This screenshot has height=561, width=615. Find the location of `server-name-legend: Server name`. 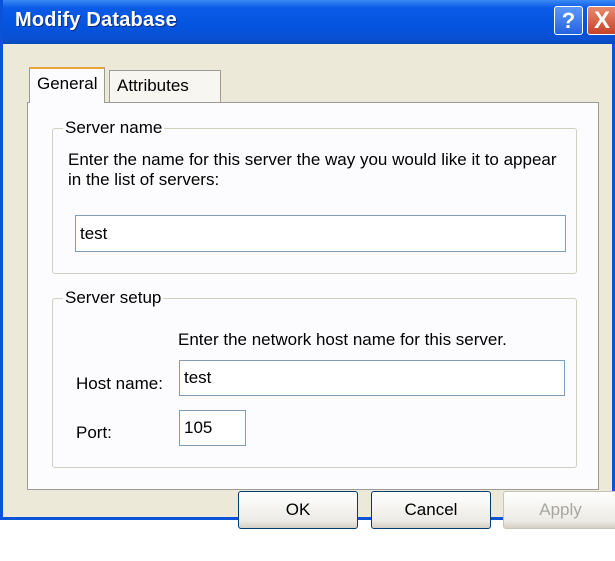

server-name-legend: Server name is located at coordinates (114, 128).